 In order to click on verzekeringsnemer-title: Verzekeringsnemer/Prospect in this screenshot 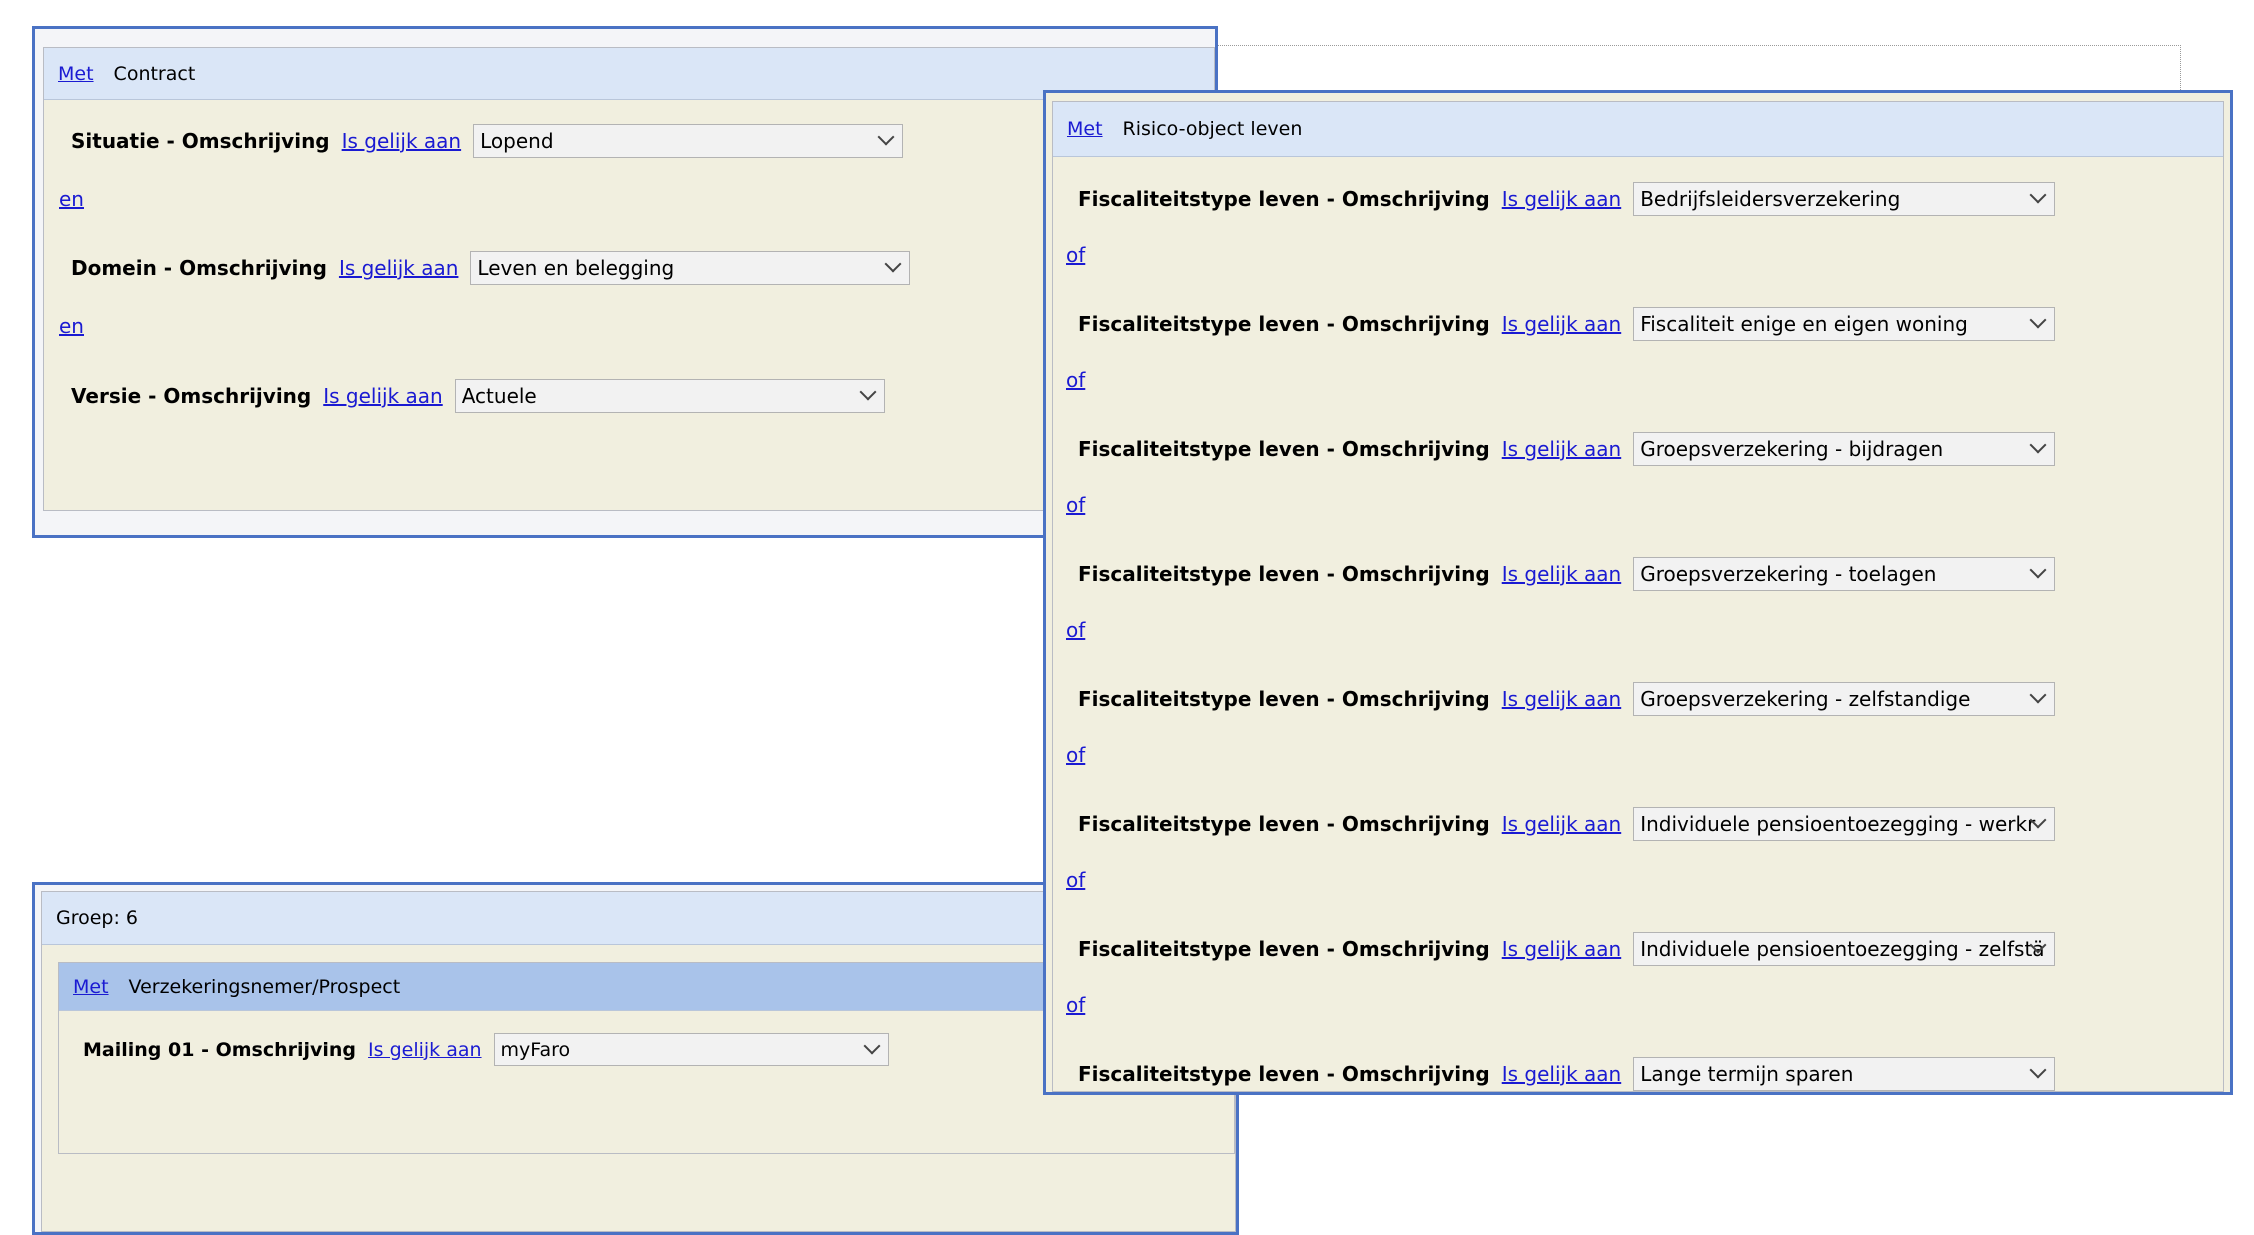, I will do `click(264, 986)`.